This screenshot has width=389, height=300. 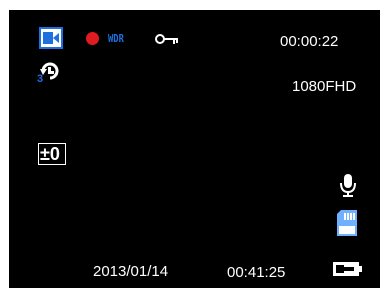 I want to click on record-dot-icon, so click(x=92, y=38).